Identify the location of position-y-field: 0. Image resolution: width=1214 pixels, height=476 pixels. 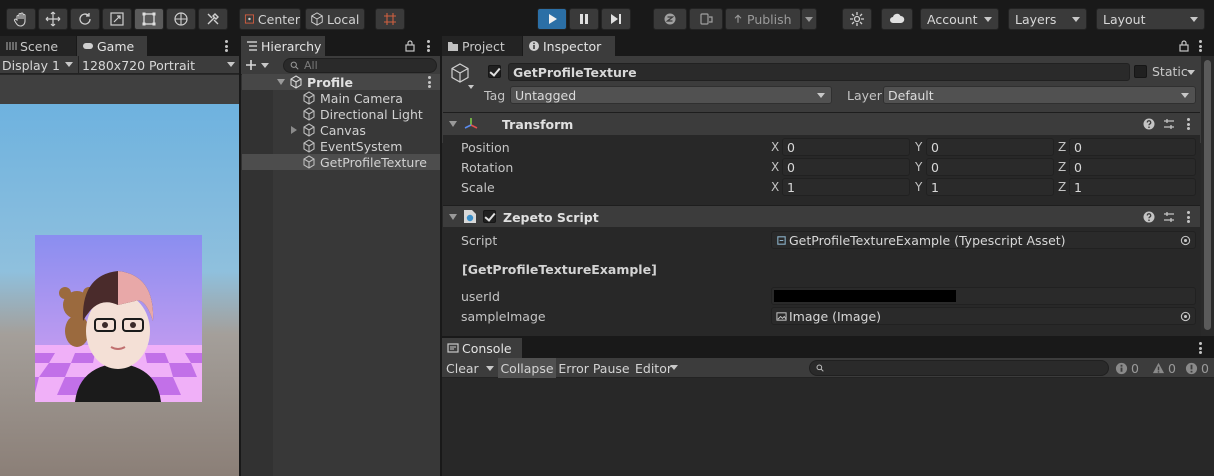
(990, 147).